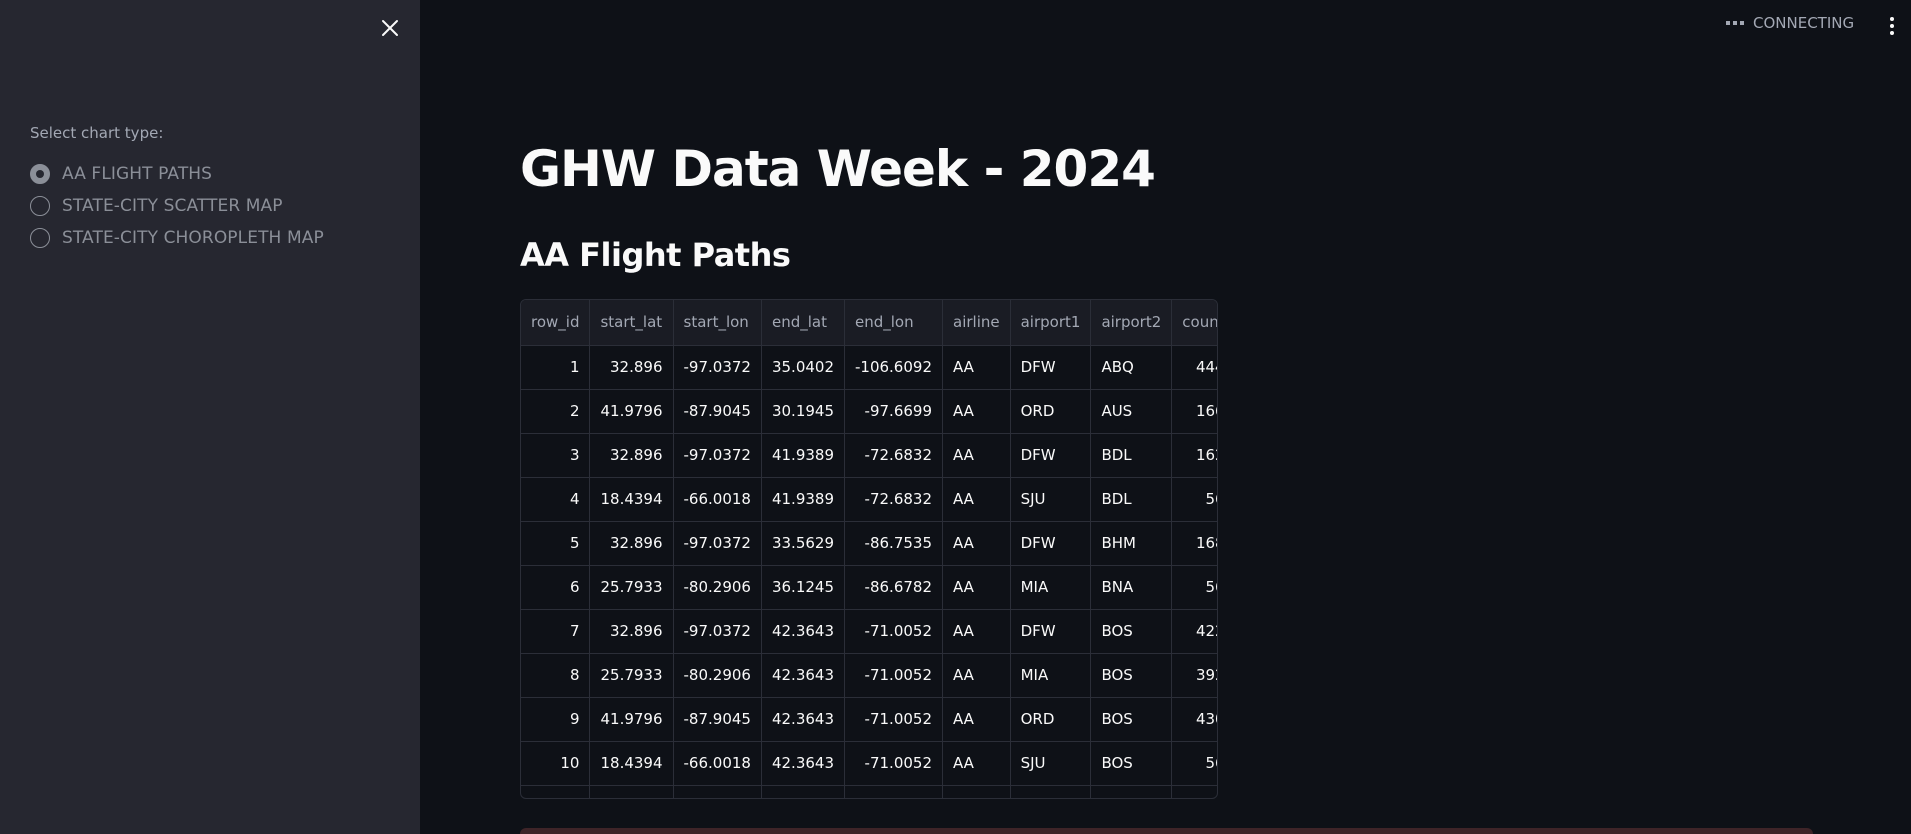  I want to click on table-cell: -97.6699, so click(893, 411).